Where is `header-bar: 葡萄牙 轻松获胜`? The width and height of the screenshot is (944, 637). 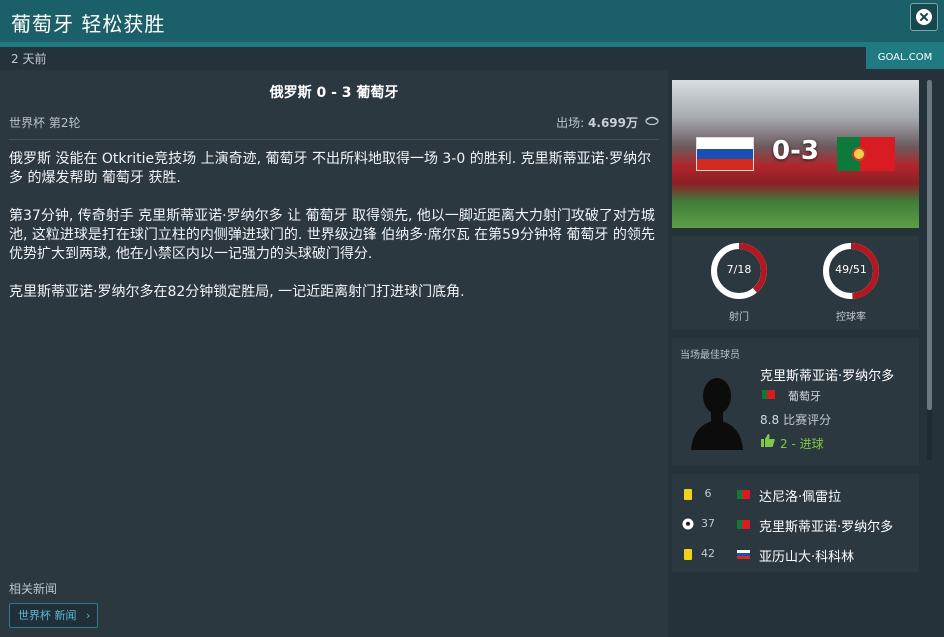 header-bar: 葡萄牙 轻松获胜 is located at coordinates (472, 21).